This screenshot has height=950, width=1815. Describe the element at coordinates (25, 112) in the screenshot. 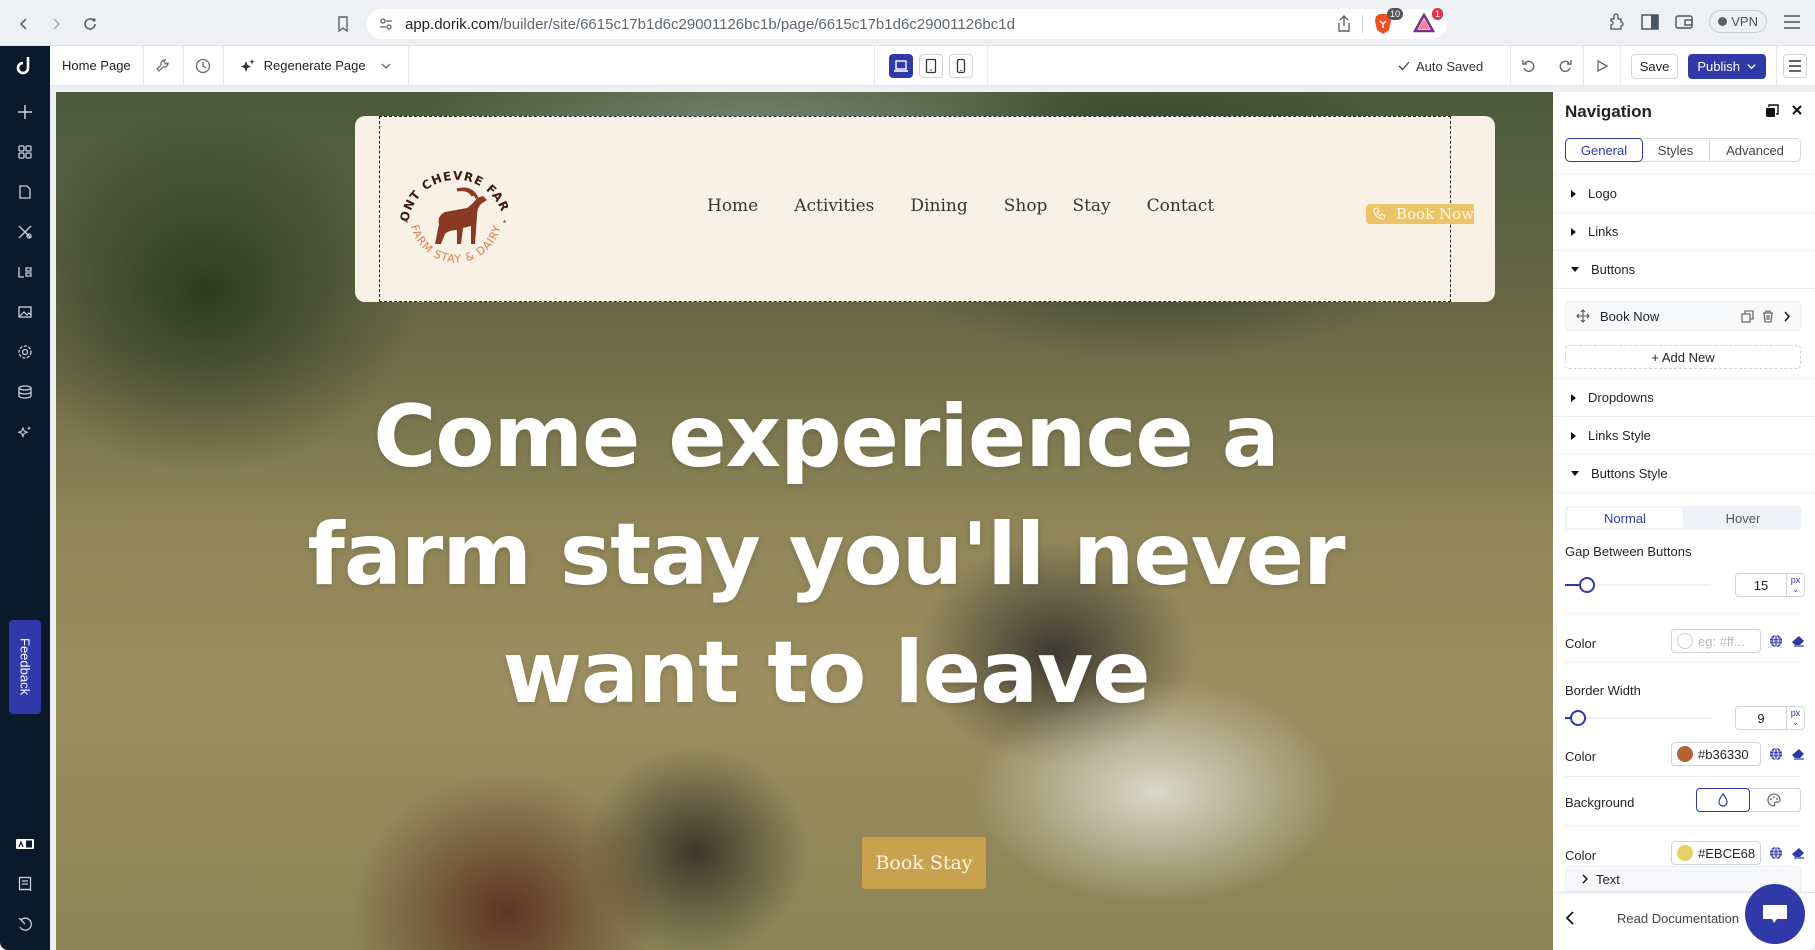

I see `add-element-button` at that location.